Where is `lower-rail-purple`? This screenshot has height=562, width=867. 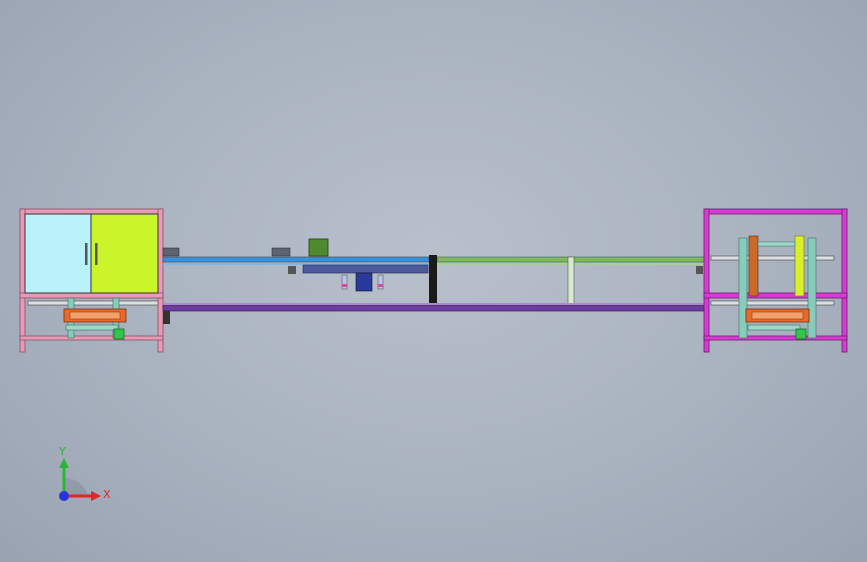 lower-rail-purple is located at coordinates (434, 308).